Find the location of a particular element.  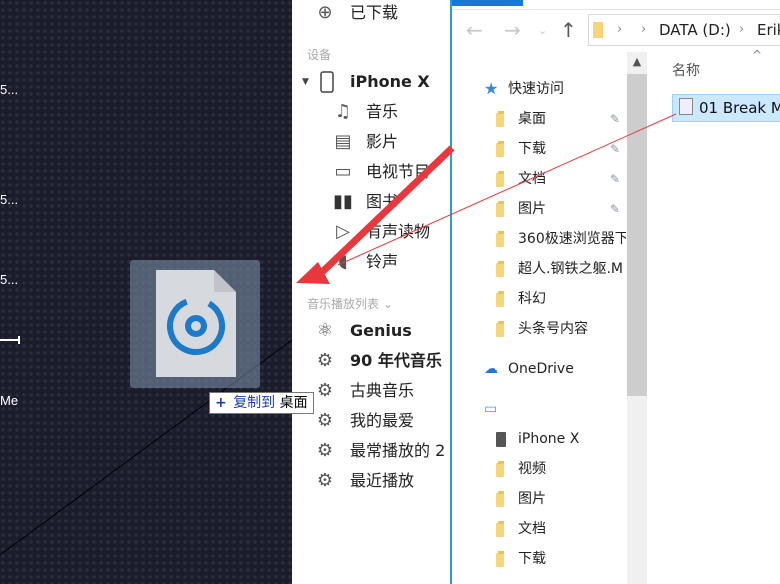

nav-item-label: 超人.钢铁之躯.M is located at coordinates (570, 269).